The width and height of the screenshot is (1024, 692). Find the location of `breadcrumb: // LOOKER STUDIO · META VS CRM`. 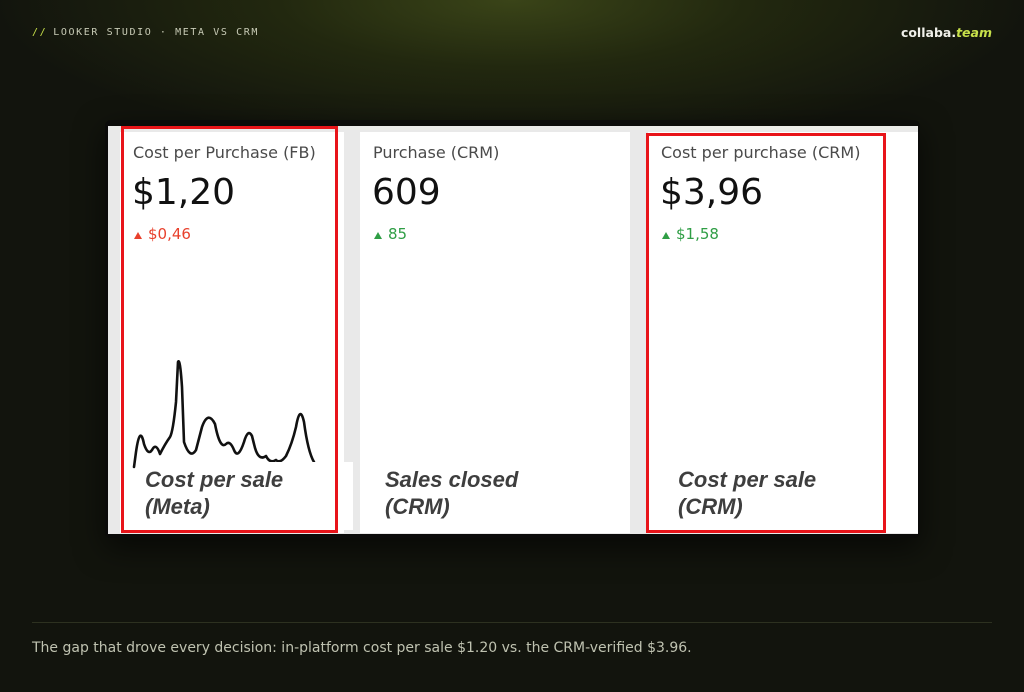

breadcrumb: // LOOKER STUDIO · META VS CRM is located at coordinates (145, 32).